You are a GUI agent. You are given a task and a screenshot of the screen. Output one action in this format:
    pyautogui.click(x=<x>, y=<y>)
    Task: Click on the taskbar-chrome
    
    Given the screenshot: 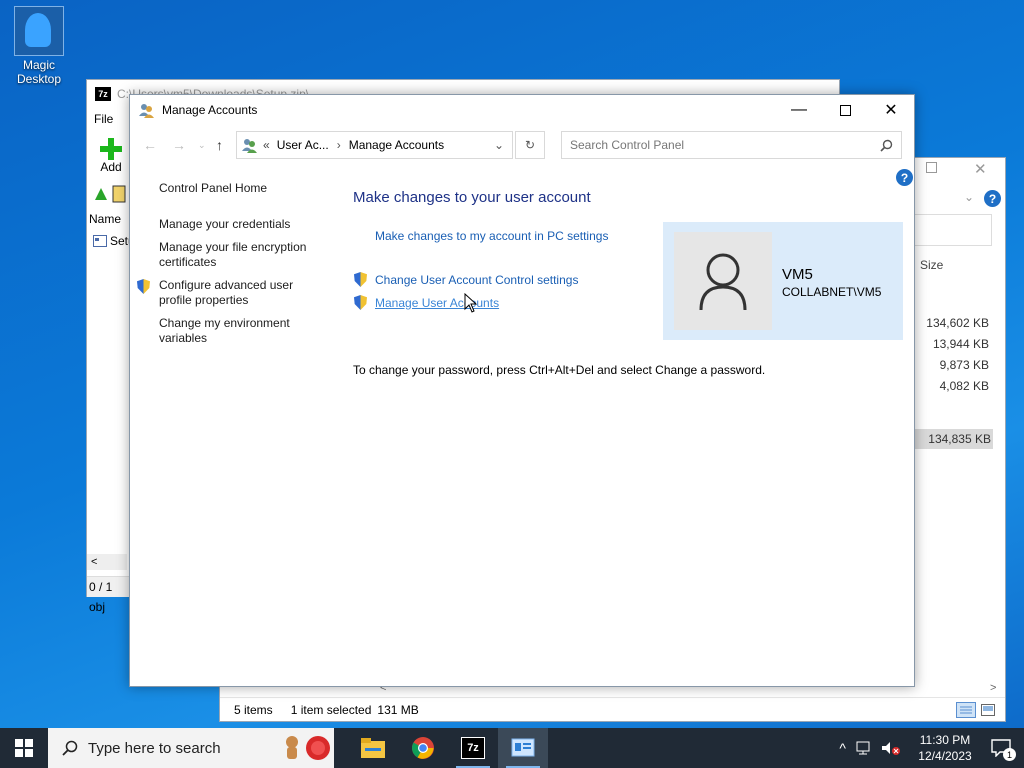 What is the action you would take?
    pyautogui.click(x=423, y=748)
    